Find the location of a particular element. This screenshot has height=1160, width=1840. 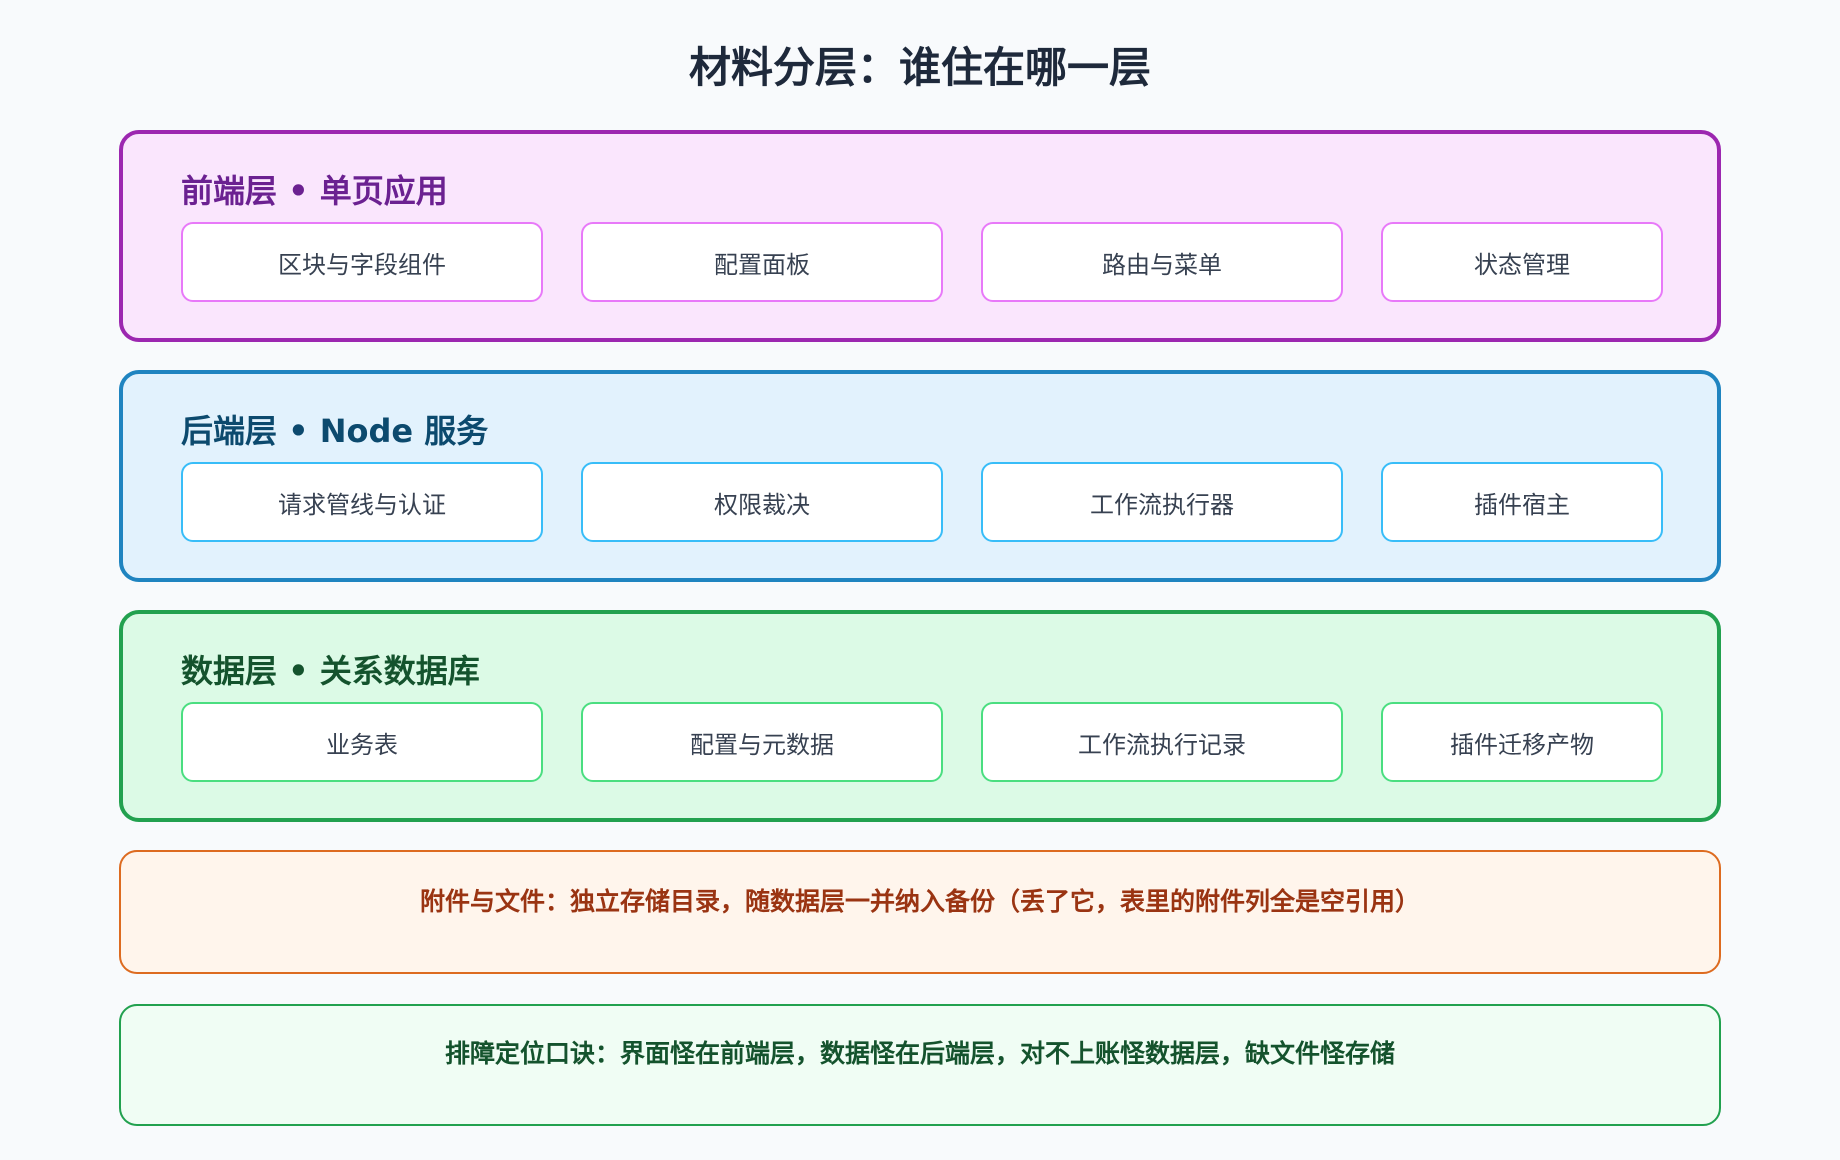

frontend-item-blocks-fields: 区块与字段组件 is located at coordinates (362, 262).